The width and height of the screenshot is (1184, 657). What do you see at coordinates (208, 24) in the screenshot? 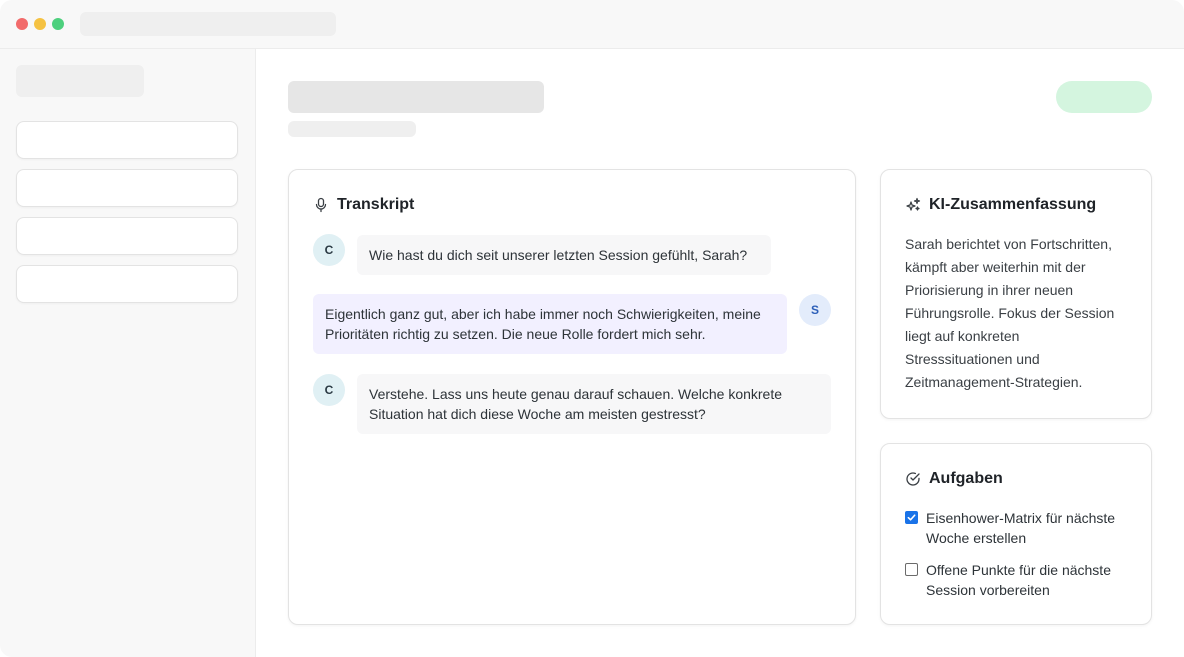
I see `address-bar-placeholder` at bounding box center [208, 24].